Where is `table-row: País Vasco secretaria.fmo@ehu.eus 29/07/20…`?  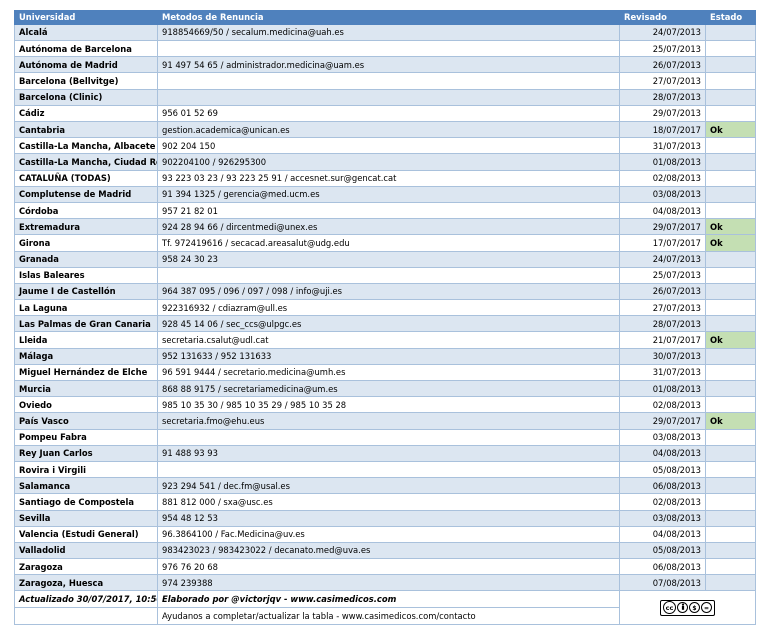
table-row: País Vasco secretaria.fmo@ehu.eus 29/07/20… is located at coordinates (385, 421).